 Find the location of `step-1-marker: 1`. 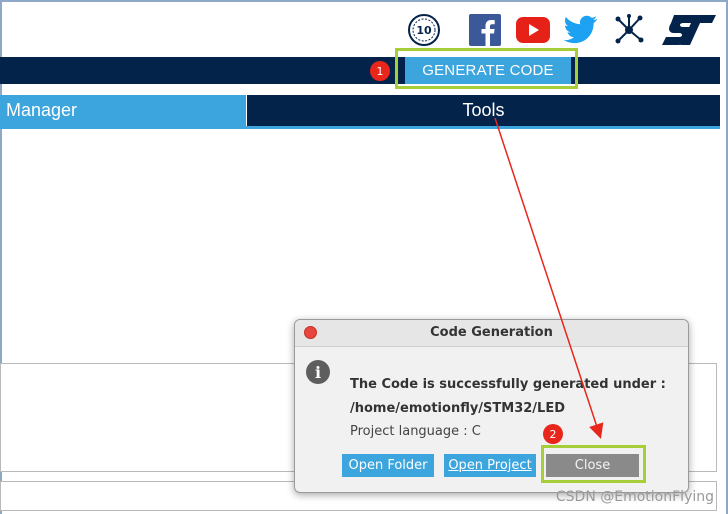

step-1-marker: 1 is located at coordinates (380, 71).